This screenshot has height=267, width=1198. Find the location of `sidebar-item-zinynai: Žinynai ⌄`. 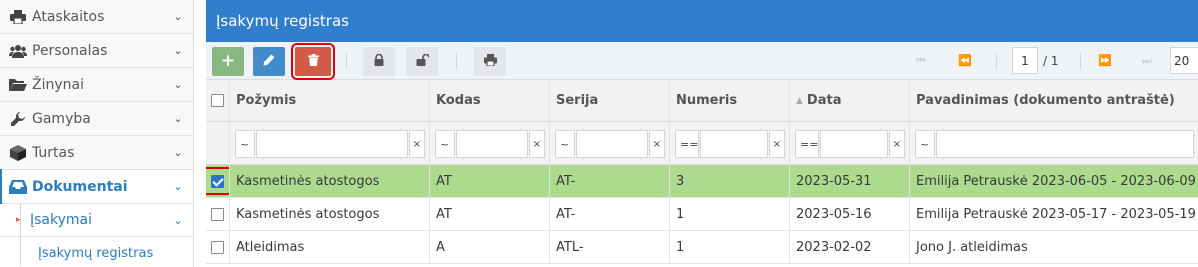

sidebar-item-zinynai: Žinynai ⌄ is located at coordinates (96, 85).